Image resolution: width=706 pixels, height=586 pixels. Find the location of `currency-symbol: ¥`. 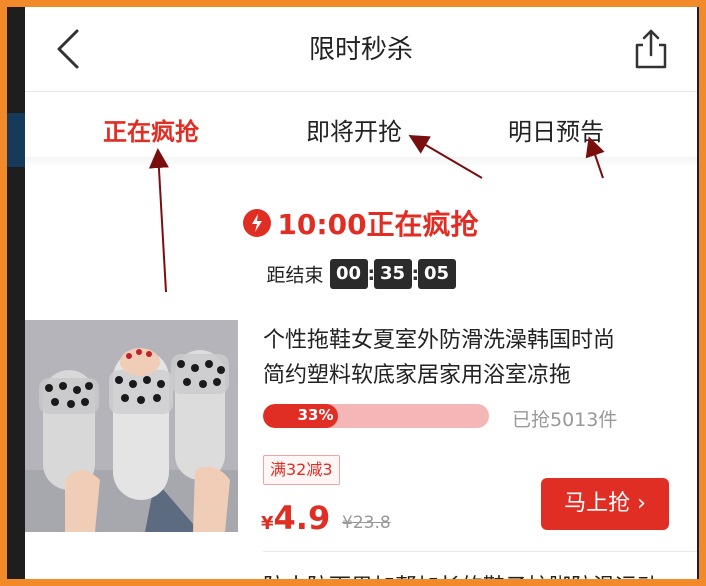

currency-symbol: ¥ is located at coordinates (267, 523).